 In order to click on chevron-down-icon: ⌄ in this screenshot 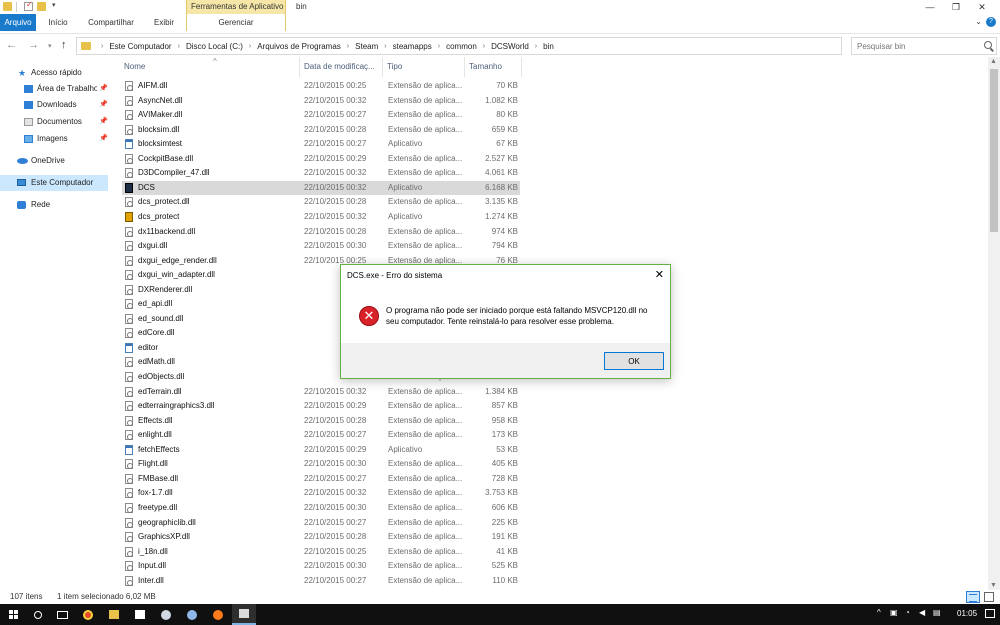, I will do `click(978, 21)`.